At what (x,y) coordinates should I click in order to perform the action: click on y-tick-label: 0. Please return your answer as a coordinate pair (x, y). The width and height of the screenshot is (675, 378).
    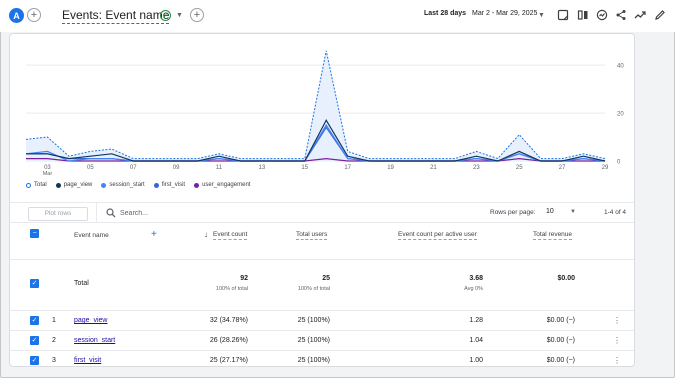
    Looking at the image, I should click on (619, 163).